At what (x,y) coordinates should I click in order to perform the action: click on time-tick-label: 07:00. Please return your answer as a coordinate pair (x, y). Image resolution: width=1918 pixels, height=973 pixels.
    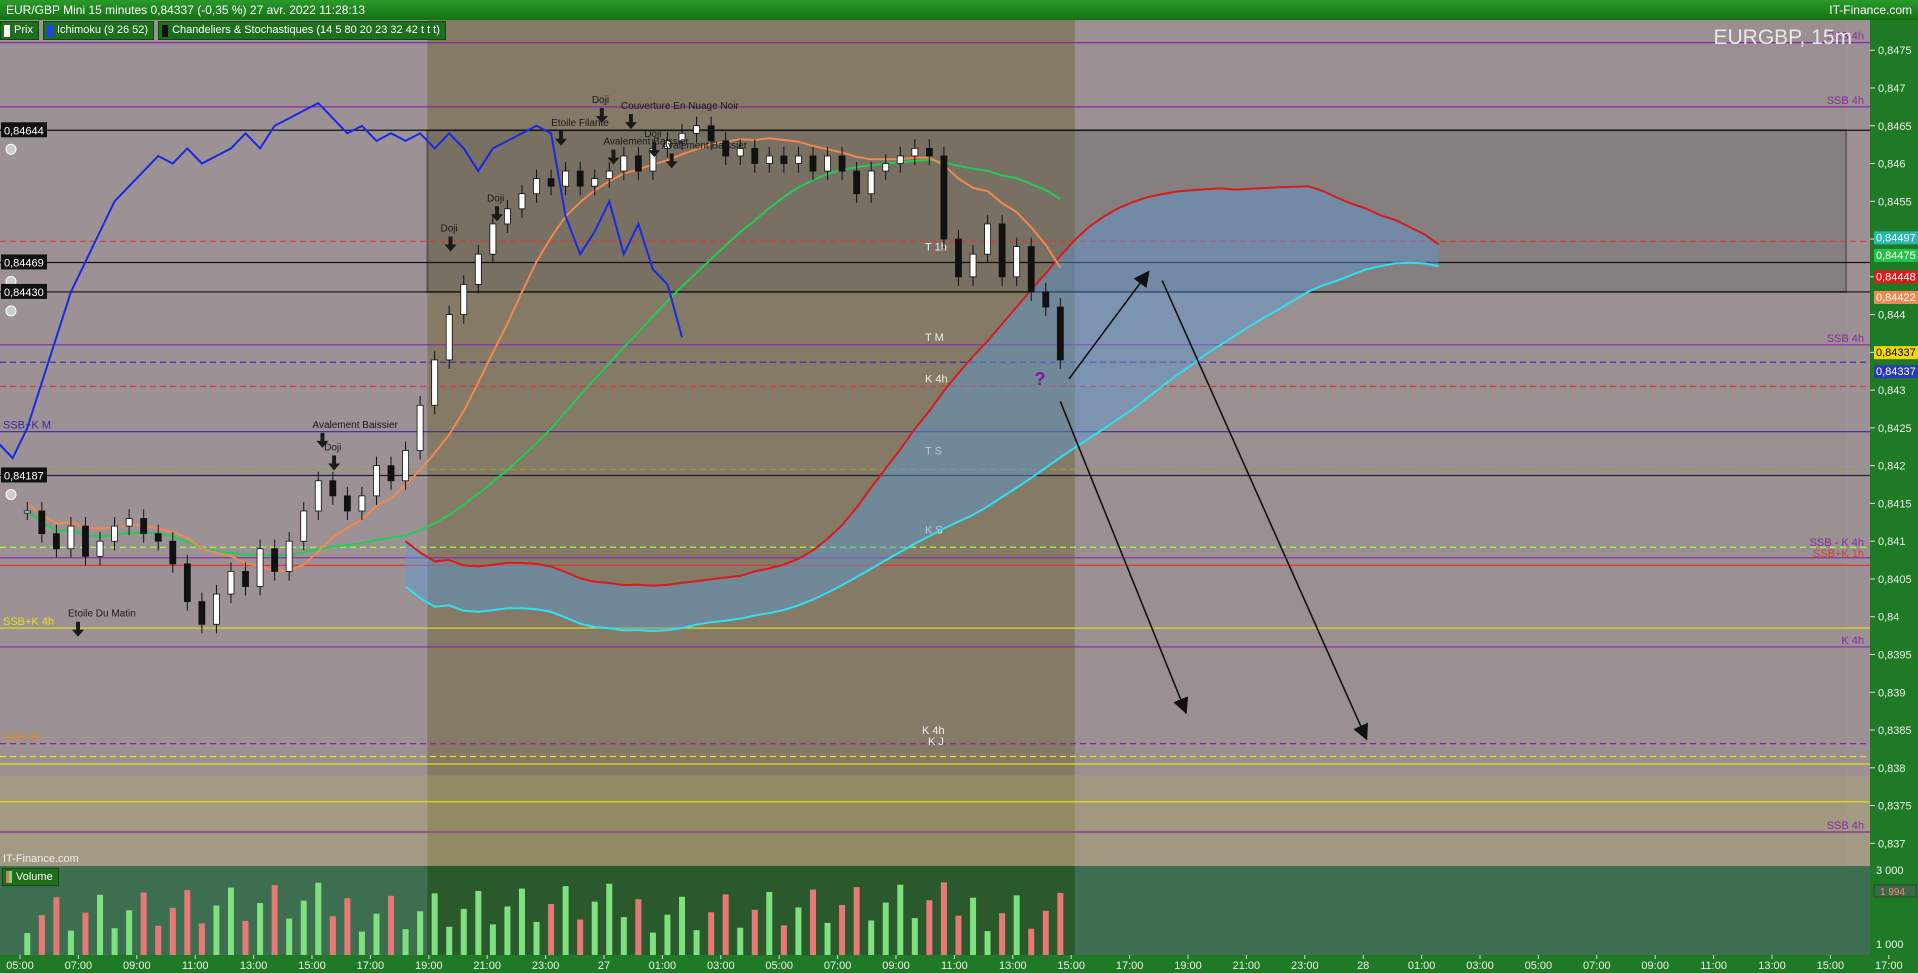
    Looking at the image, I should click on (1597, 966).